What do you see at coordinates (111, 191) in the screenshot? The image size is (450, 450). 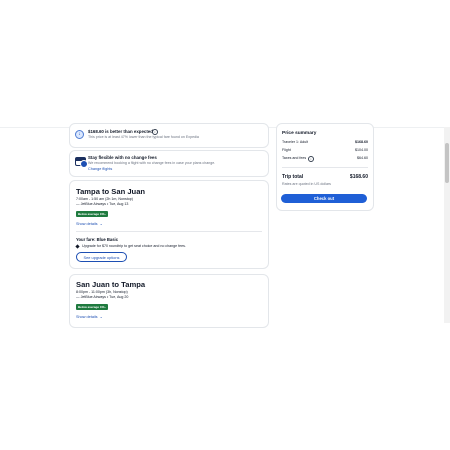 I see `outbound-route-title: Tampa to San Juan` at bounding box center [111, 191].